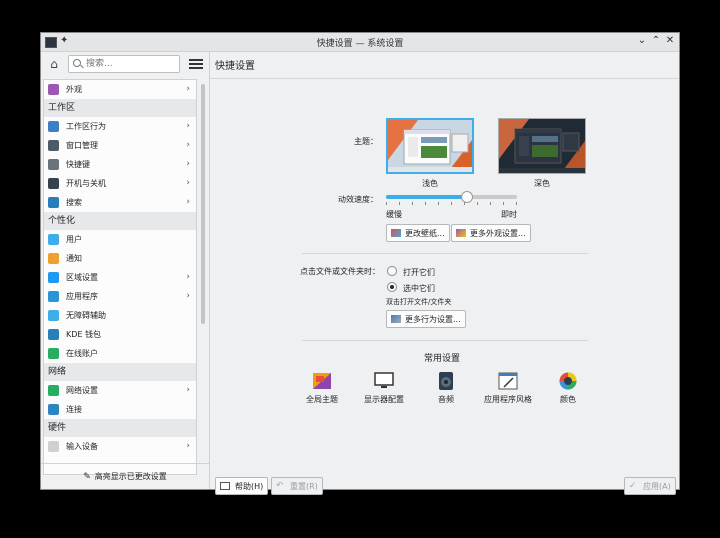 The width and height of the screenshot is (720, 538). I want to click on slider-fill, so click(427, 197).